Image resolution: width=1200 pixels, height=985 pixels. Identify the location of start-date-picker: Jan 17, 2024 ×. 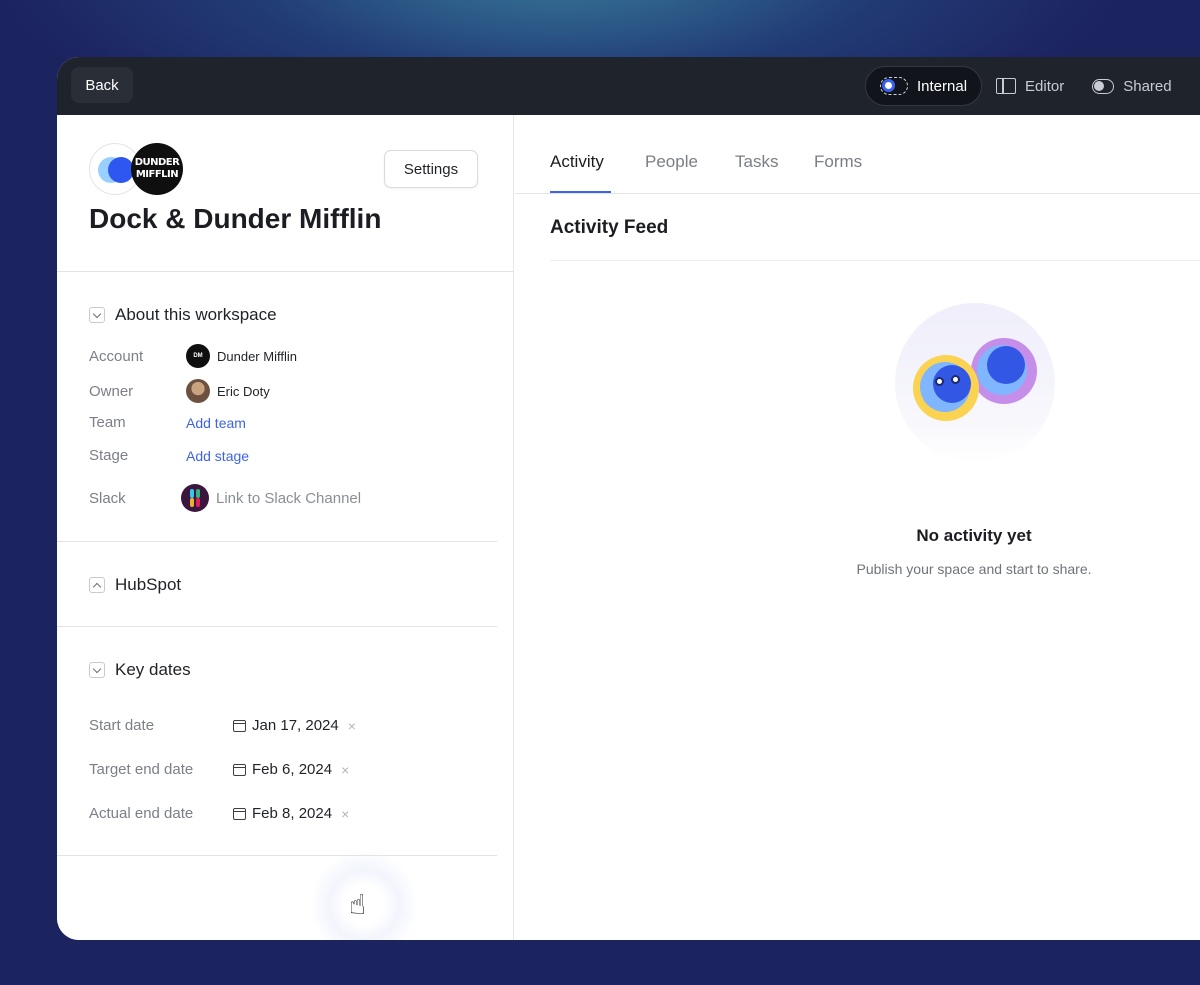
(294, 725).